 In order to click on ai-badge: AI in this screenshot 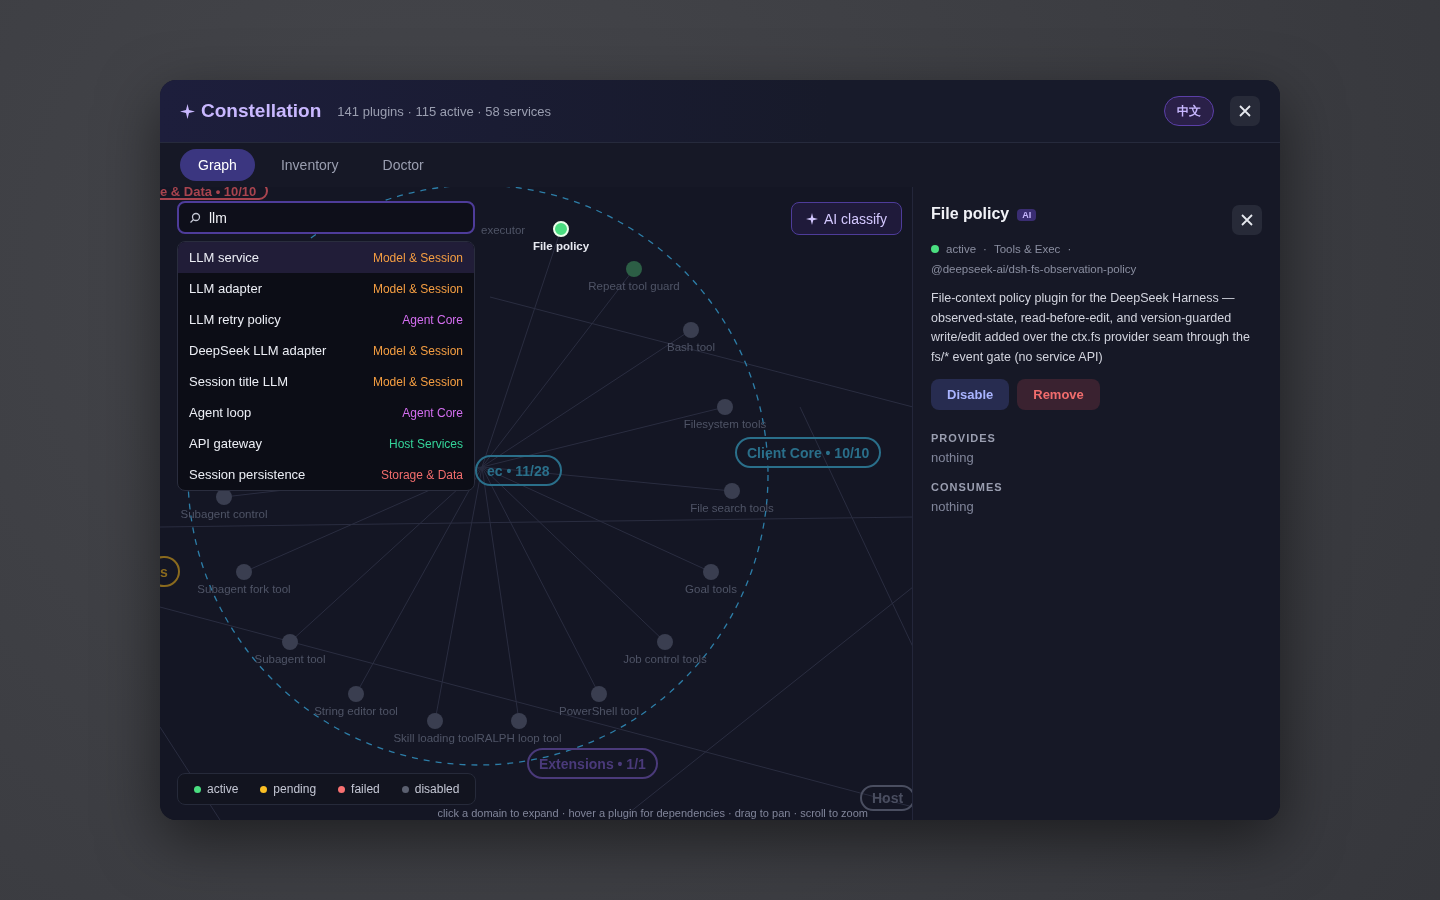, I will do `click(1027, 215)`.